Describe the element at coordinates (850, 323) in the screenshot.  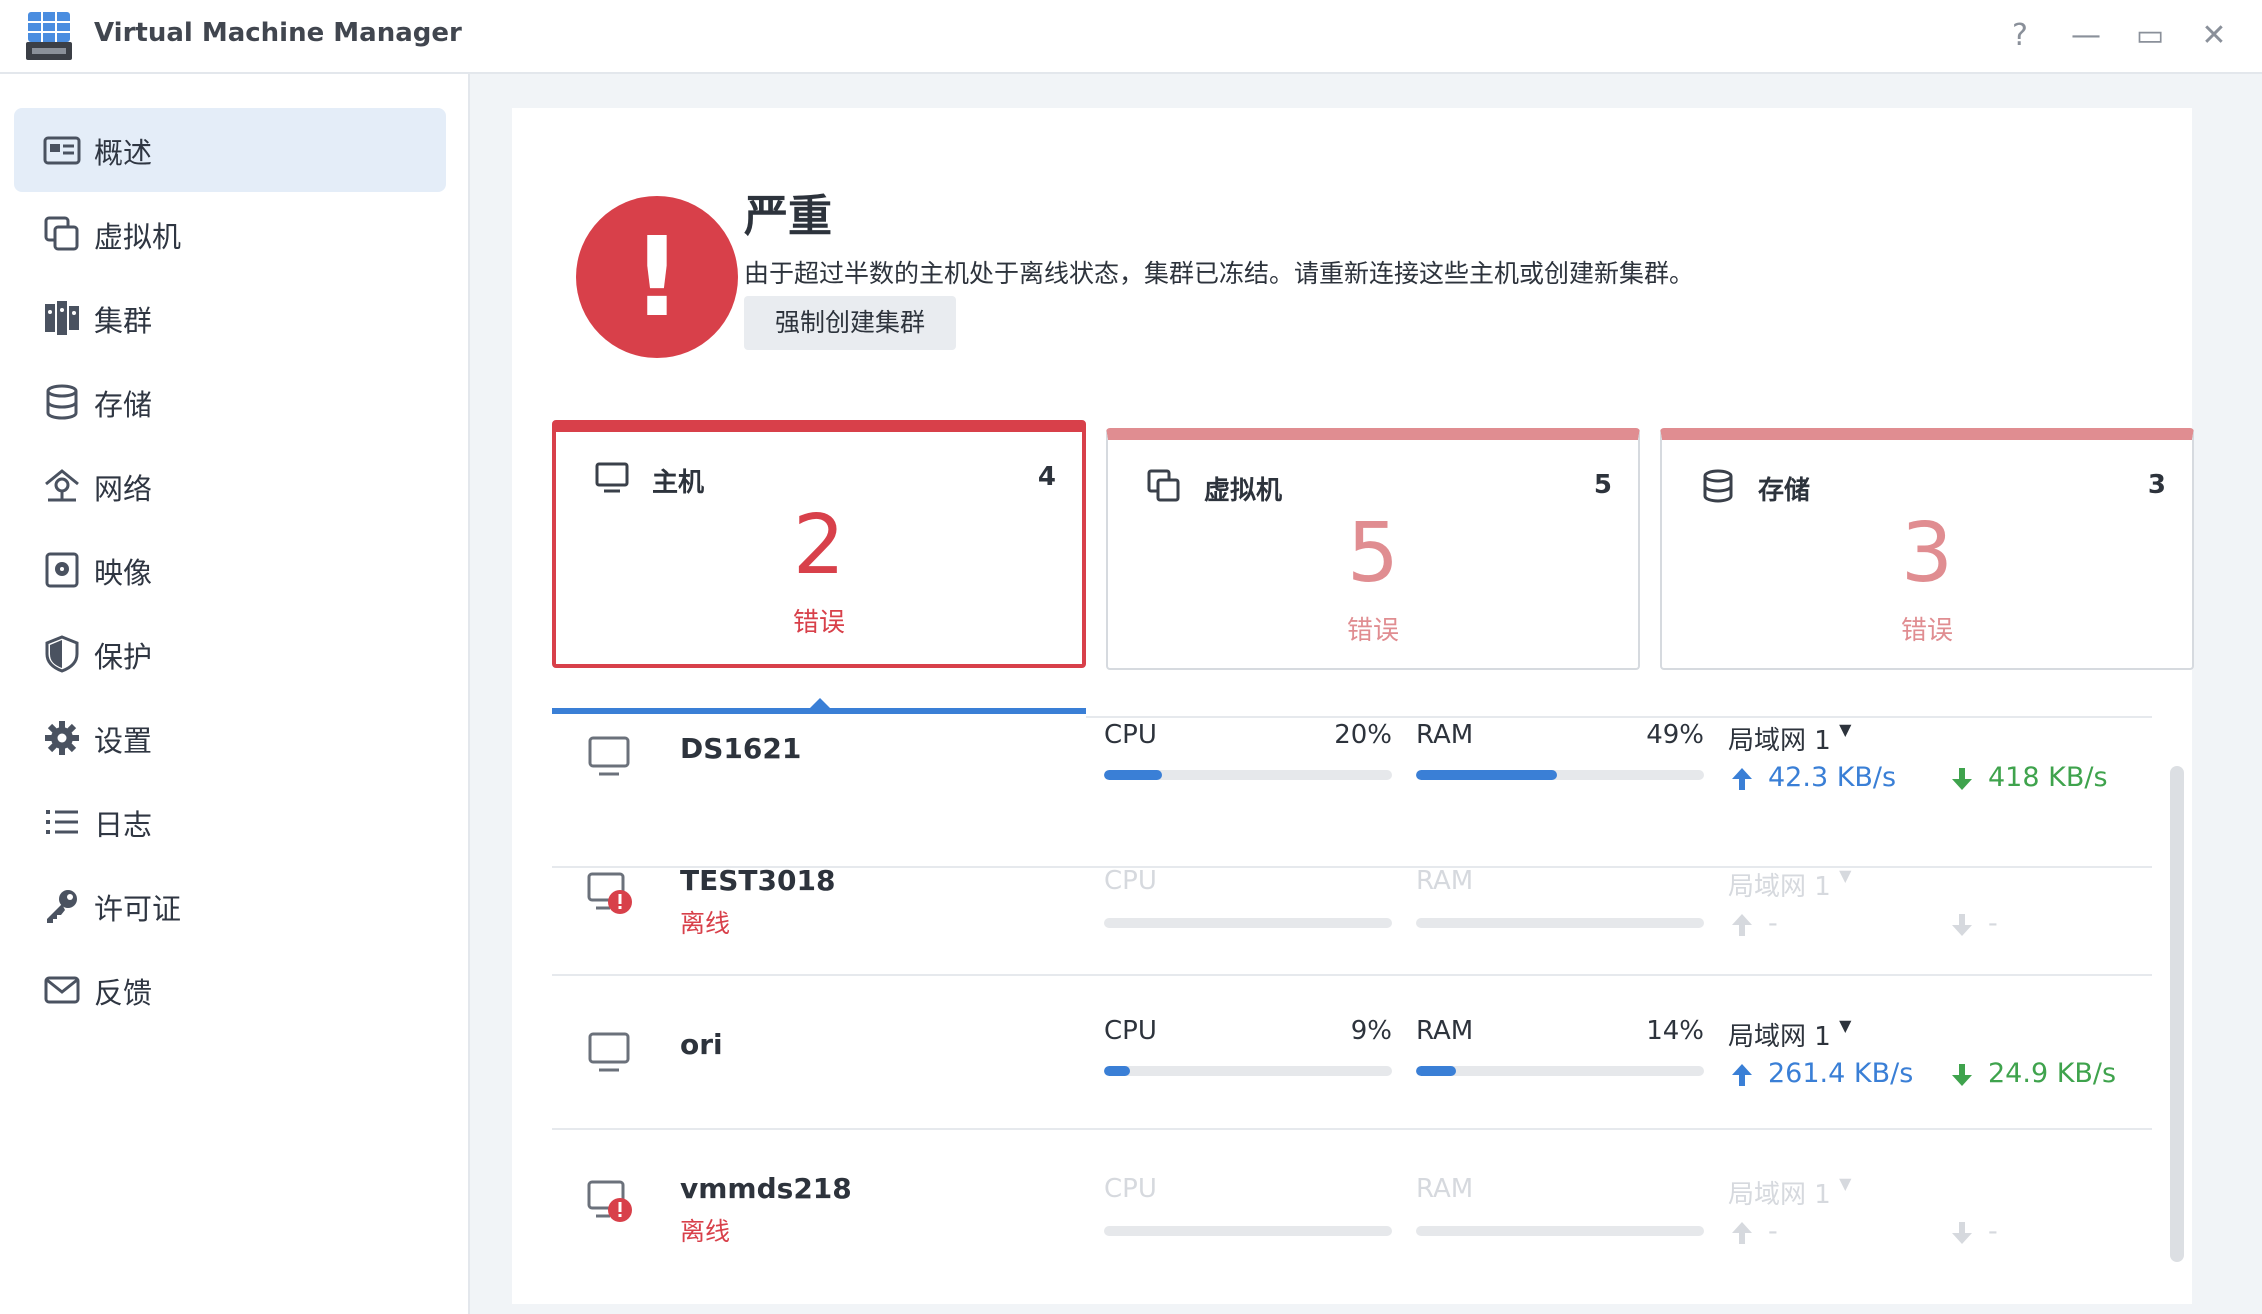
I see `force-create-cluster-button: 强制创建集群` at that location.